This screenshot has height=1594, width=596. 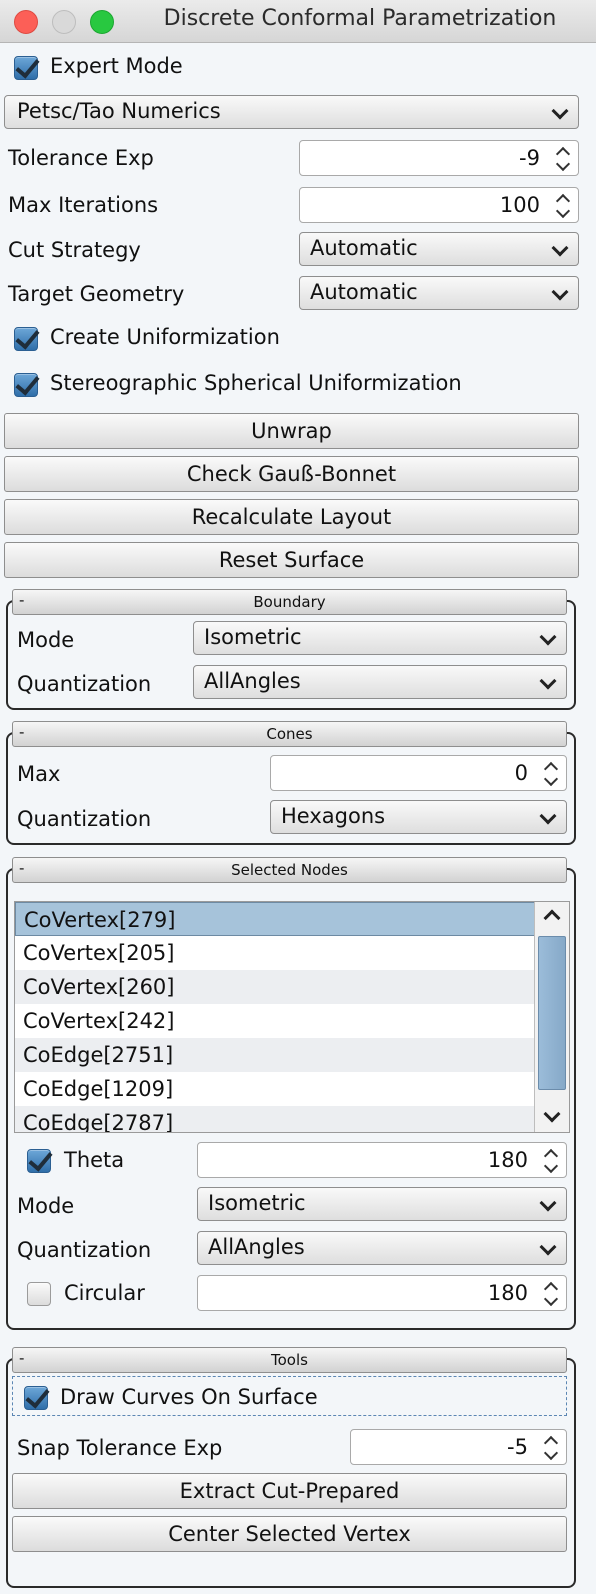 I want to click on close-window-button, so click(x=26, y=22).